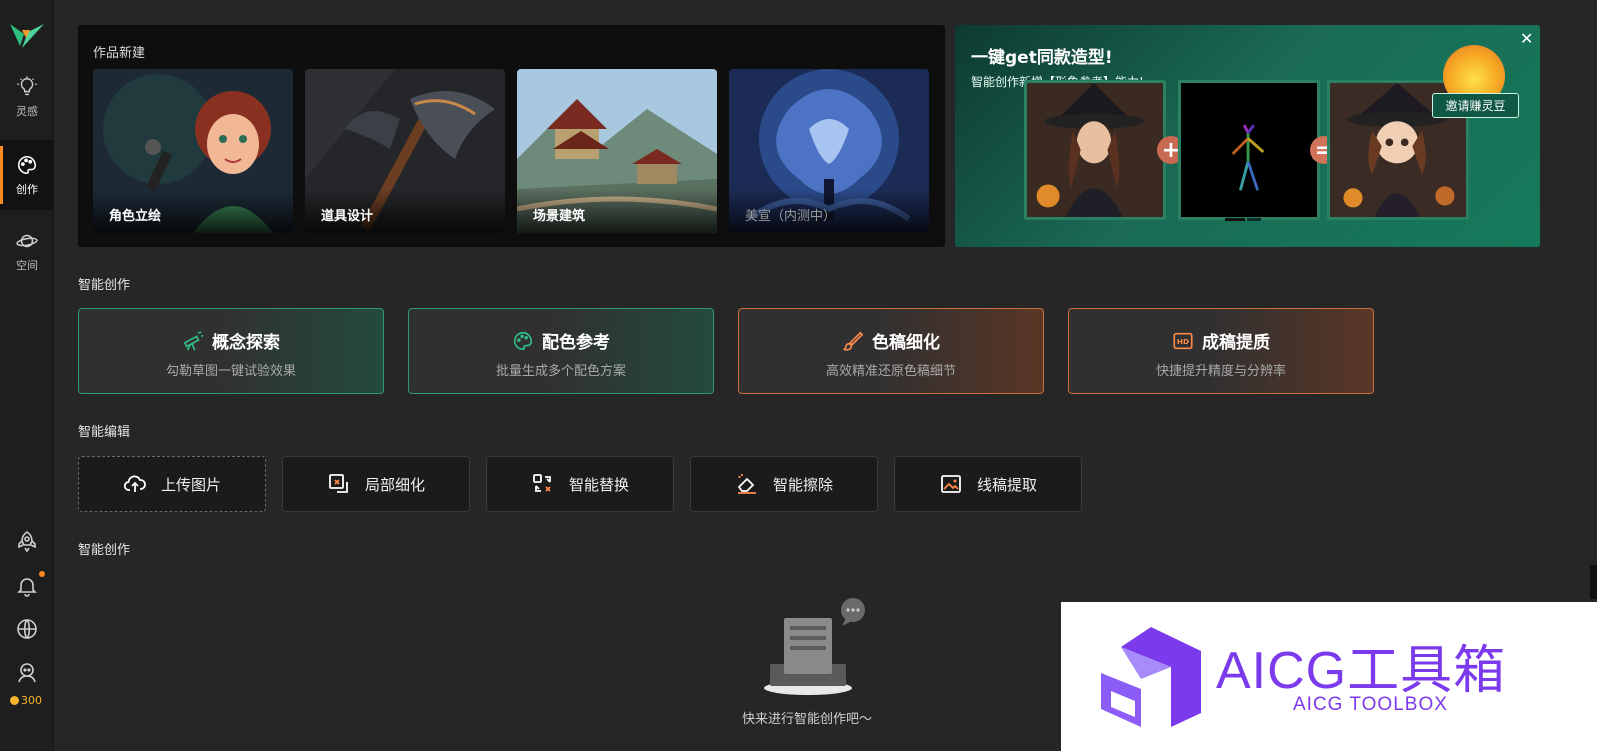 The width and height of the screenshot is (1597, 751). I want to click on scrollbar-thumb, so click(1593, 582).